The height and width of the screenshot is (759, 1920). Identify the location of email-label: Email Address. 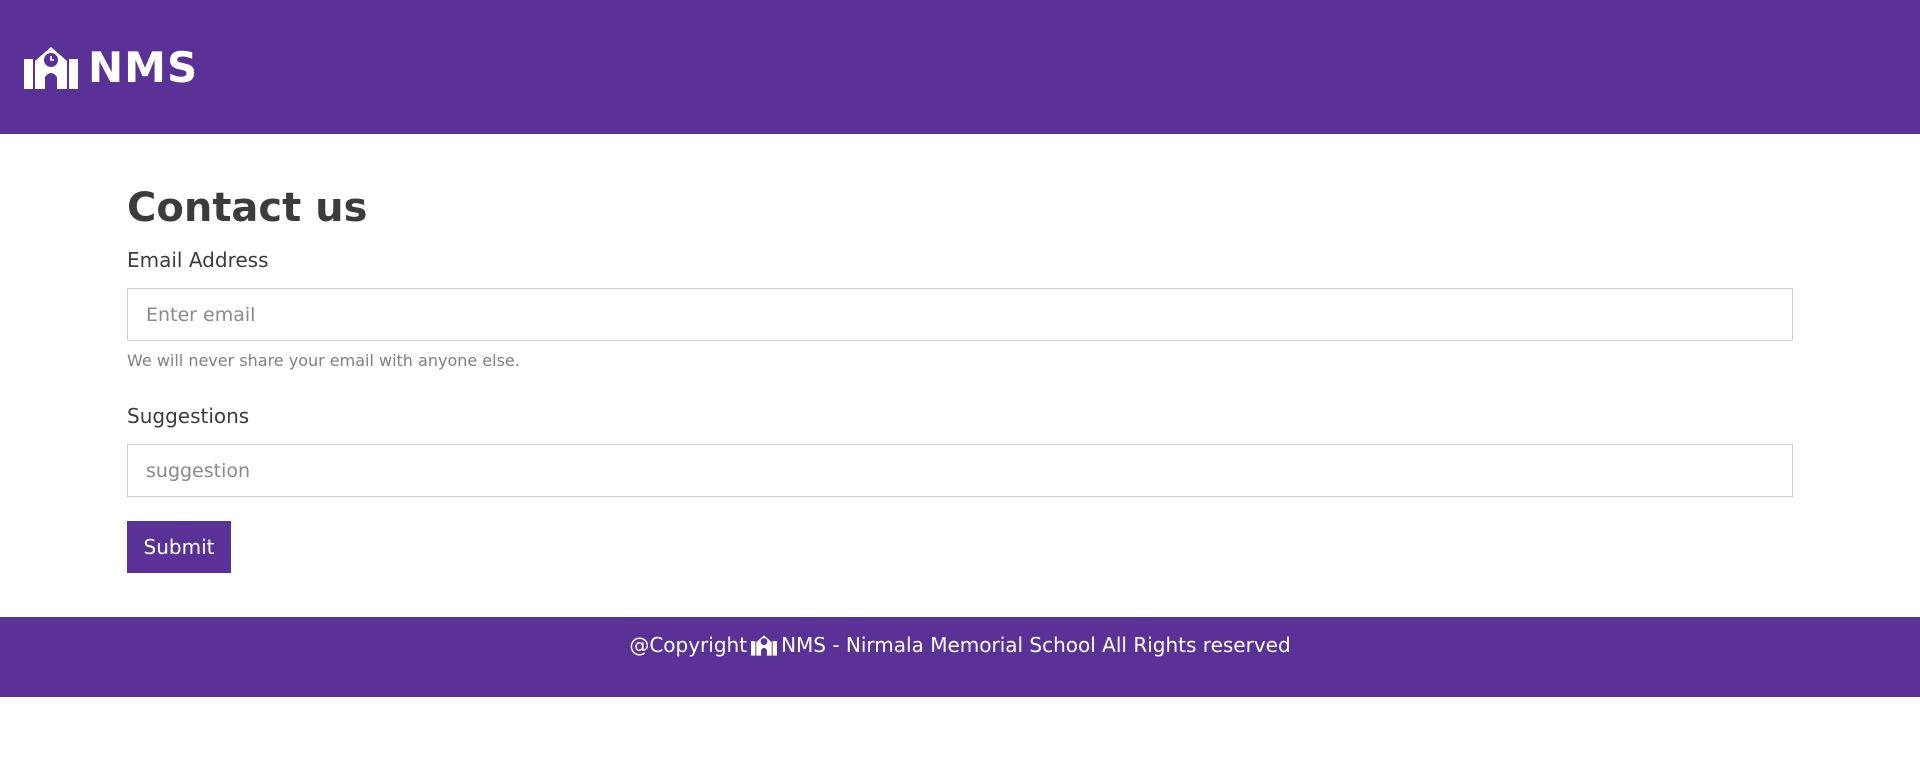
(198, 260).